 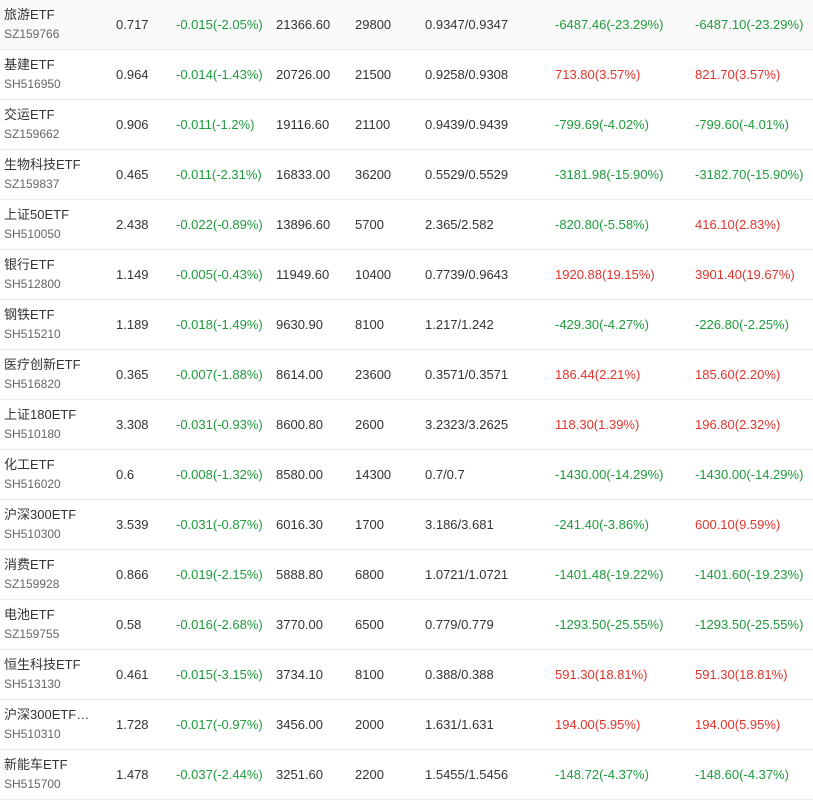 What do you see at coordinates (50, 415) in the screenshot?
I see `fund-name: 上证180ETF` at bounding box center [50, 415].